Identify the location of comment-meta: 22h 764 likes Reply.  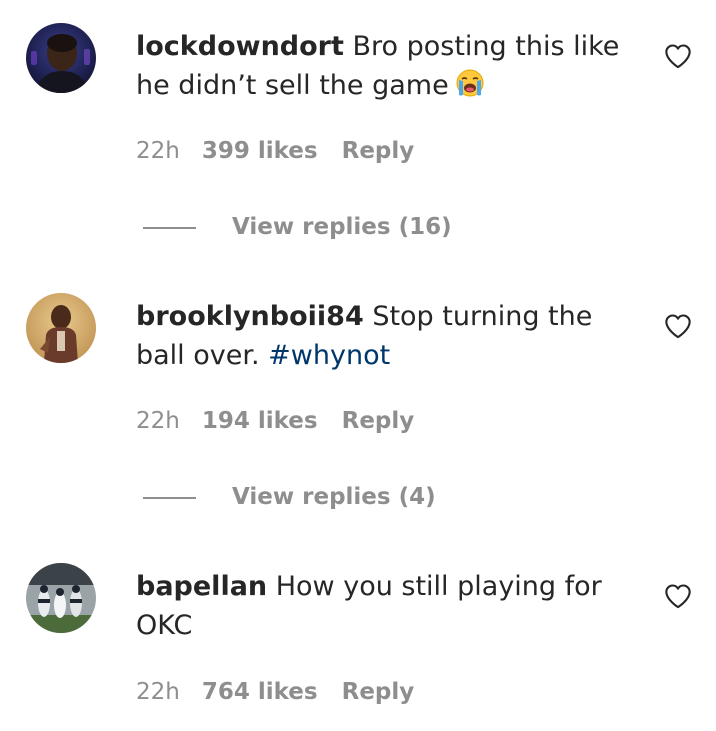
(275, 692).